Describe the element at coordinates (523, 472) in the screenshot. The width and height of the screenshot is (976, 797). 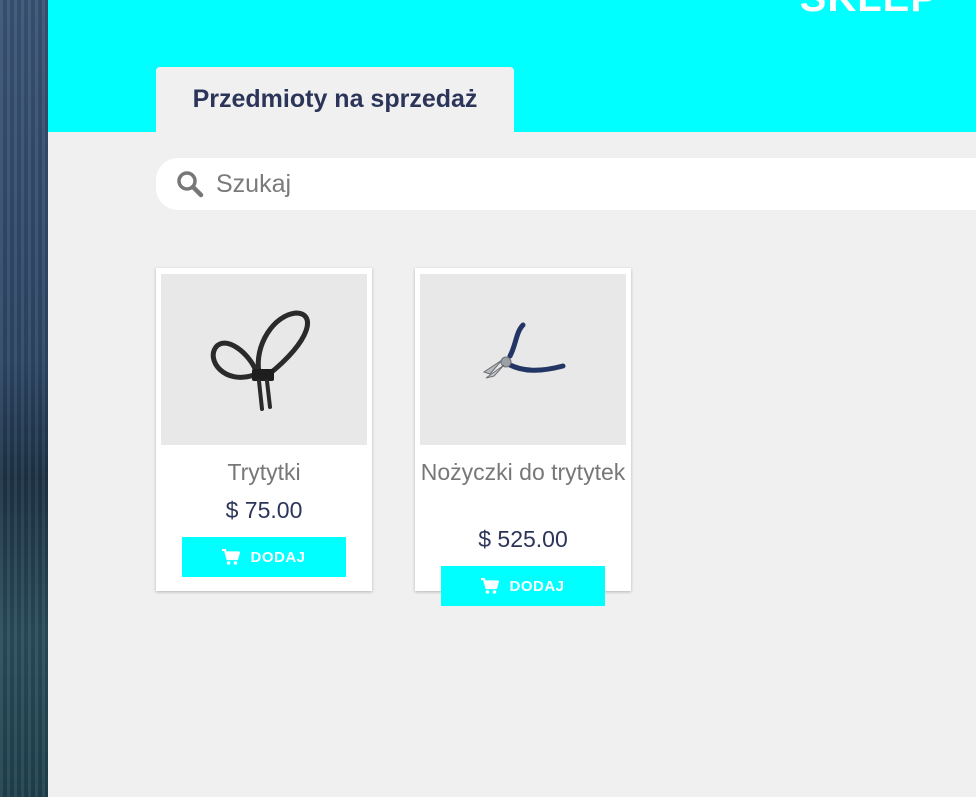
I see `product-name: Nożyczki do trytytek` at that location.